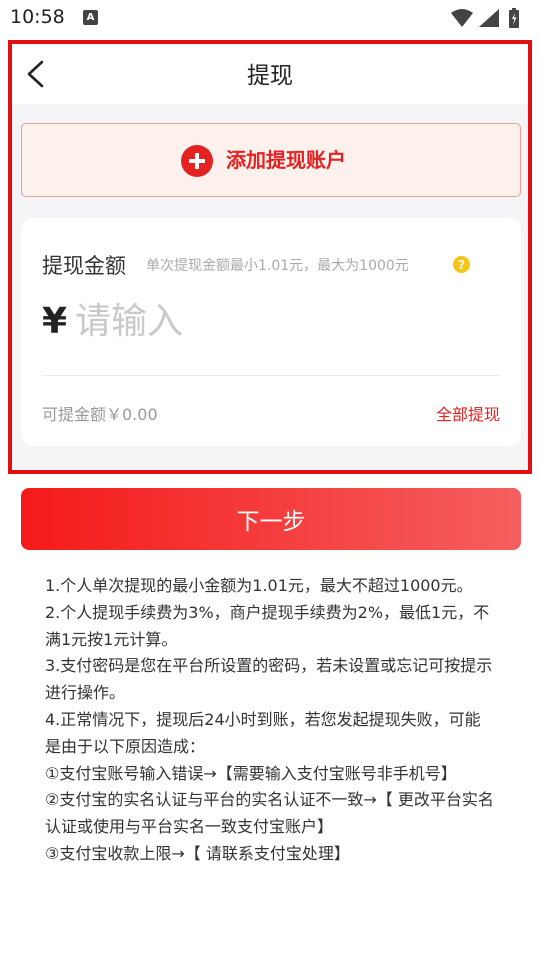 This screenshot has height=960, width=540. I want to click on page-title: 提现, so click(270, 76).